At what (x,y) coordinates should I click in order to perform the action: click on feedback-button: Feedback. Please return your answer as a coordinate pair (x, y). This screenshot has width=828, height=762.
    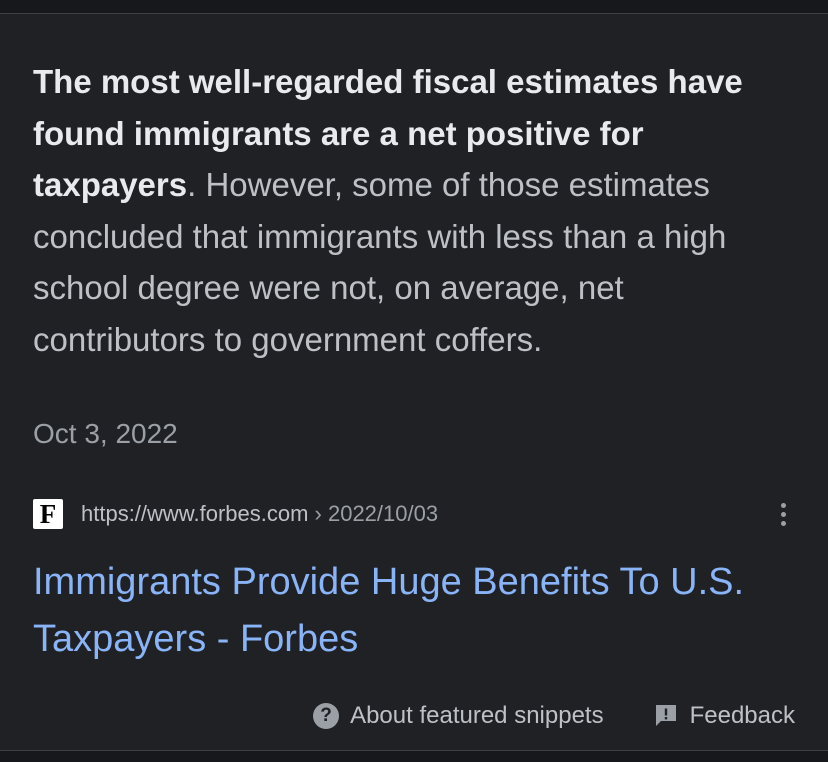
    Looking at the image, I should click on (724, 716).